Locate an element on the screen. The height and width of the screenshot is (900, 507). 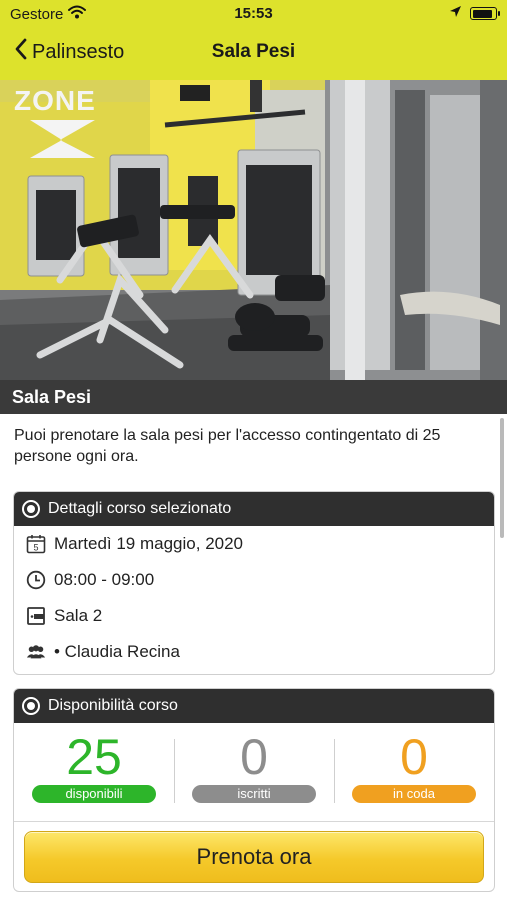
waitlist-count: 0 is located at coordinates (414, 757).